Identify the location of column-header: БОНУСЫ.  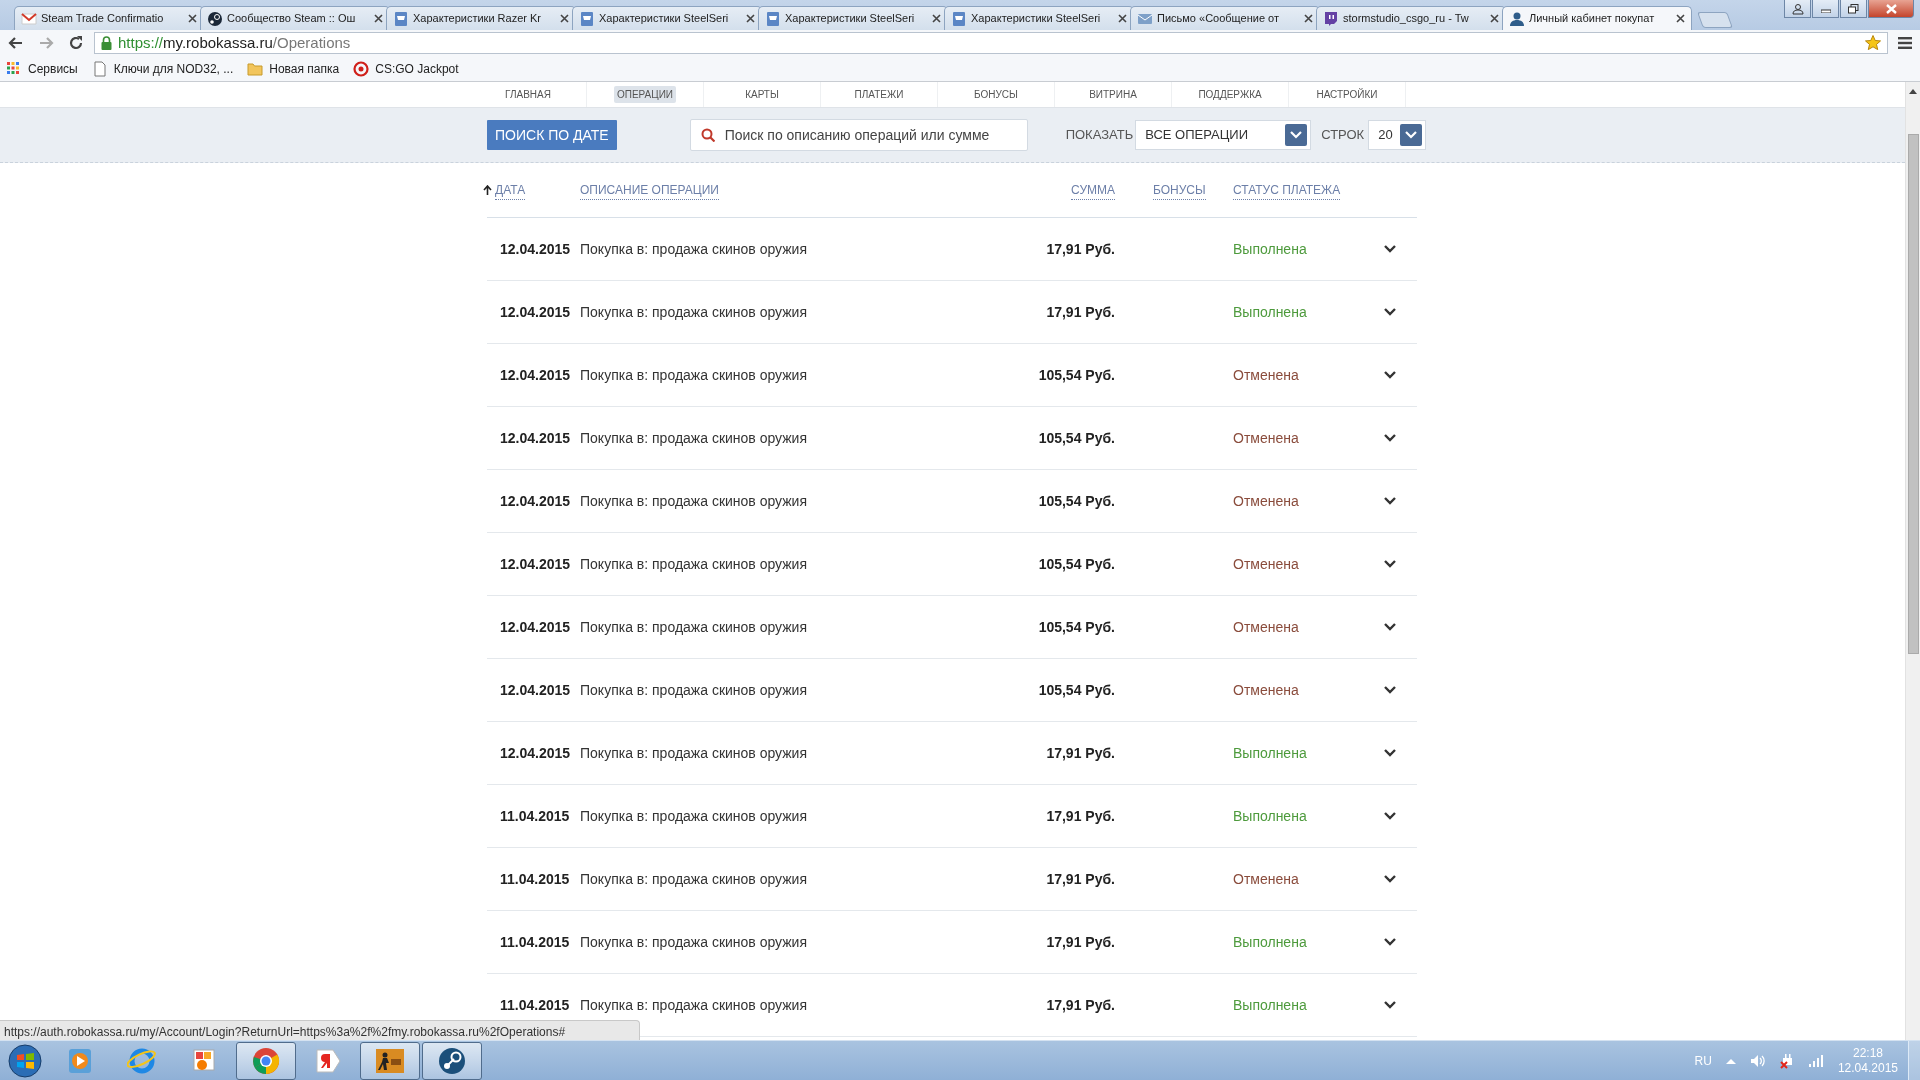
(1179, 190).